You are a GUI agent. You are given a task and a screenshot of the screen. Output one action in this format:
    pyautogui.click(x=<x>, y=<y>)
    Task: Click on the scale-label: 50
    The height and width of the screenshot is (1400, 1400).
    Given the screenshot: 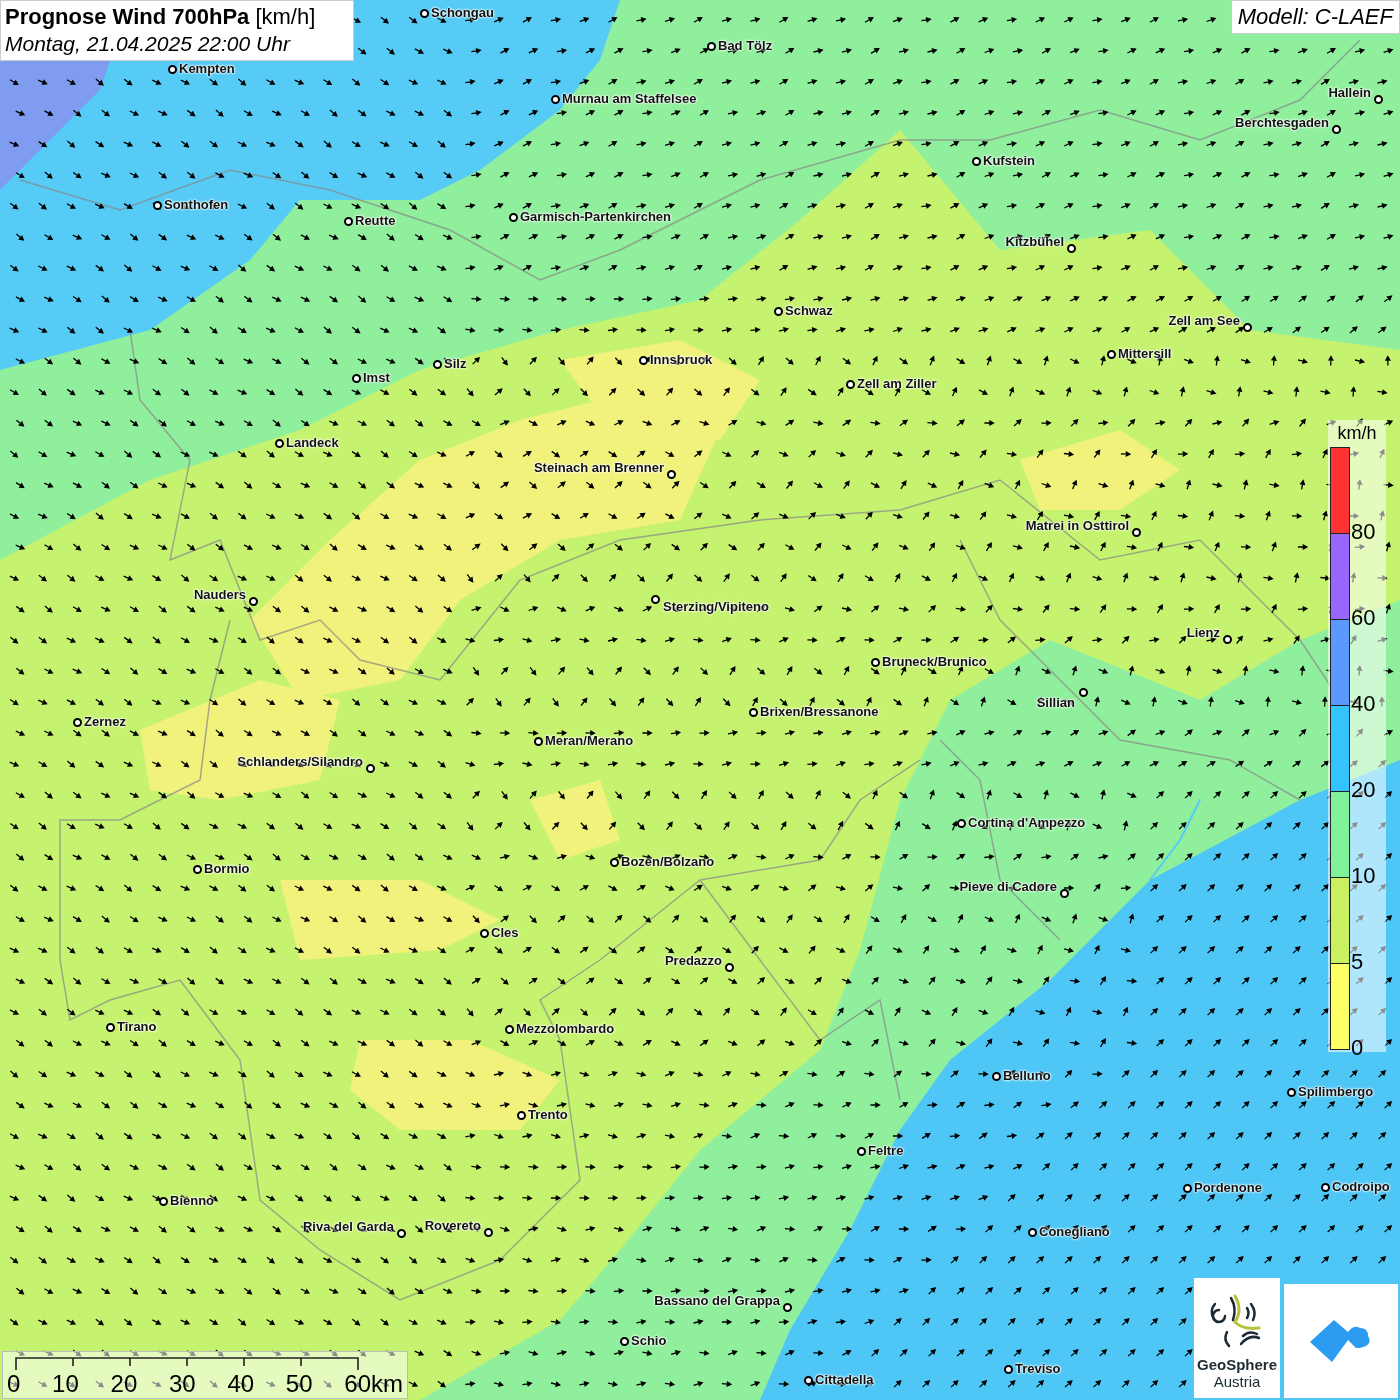 What is the action you would take?
    pyautogui.click(x=299, y=1384)
    